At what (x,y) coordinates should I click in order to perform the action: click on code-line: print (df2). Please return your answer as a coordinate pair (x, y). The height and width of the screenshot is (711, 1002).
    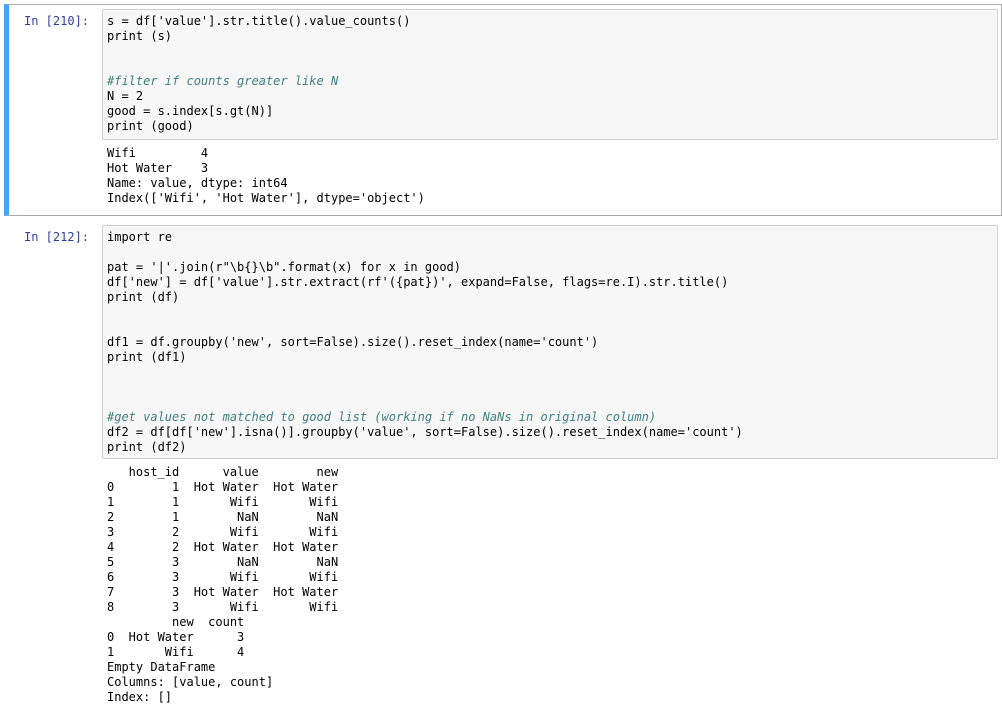
    Looking at the image, I should click on (147, 447).